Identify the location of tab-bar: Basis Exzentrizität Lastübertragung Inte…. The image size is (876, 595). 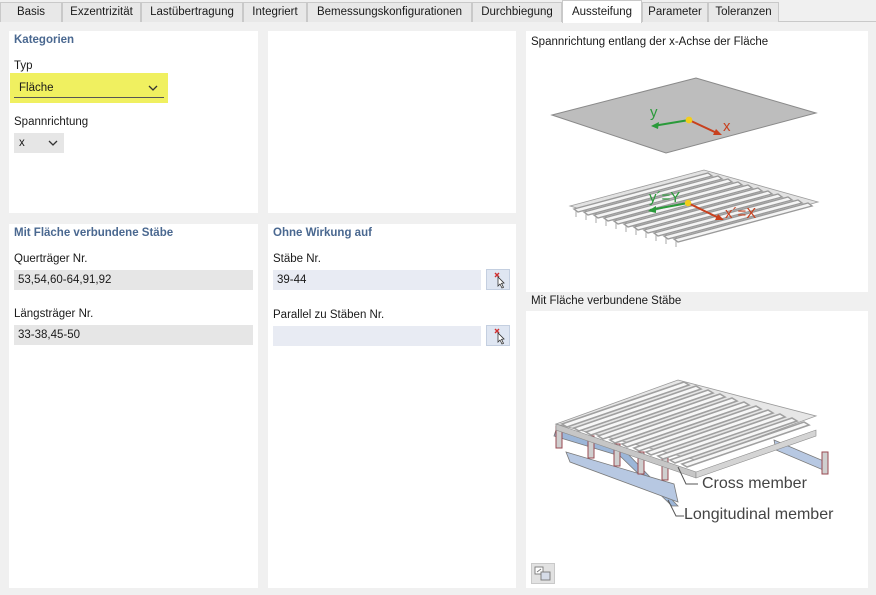
(438, 11).